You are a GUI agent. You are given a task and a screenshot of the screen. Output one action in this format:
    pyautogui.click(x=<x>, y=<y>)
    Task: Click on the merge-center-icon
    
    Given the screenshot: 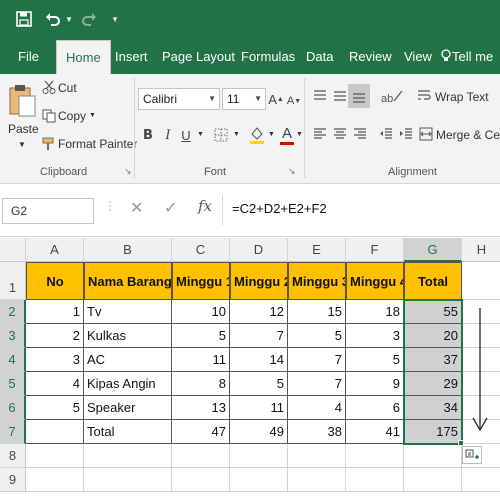 What is the action you would take?
    pyautogui.click(x=426, y=134)
    